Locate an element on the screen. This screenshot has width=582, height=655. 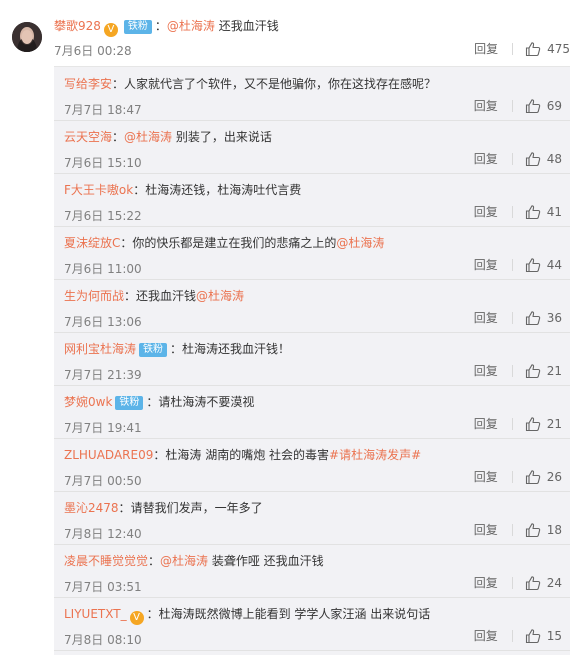
reply-line: 网利宝杜海涛 铁粉 ：杜海涛还我血汗钱！ is located at coordinates (177, 349).